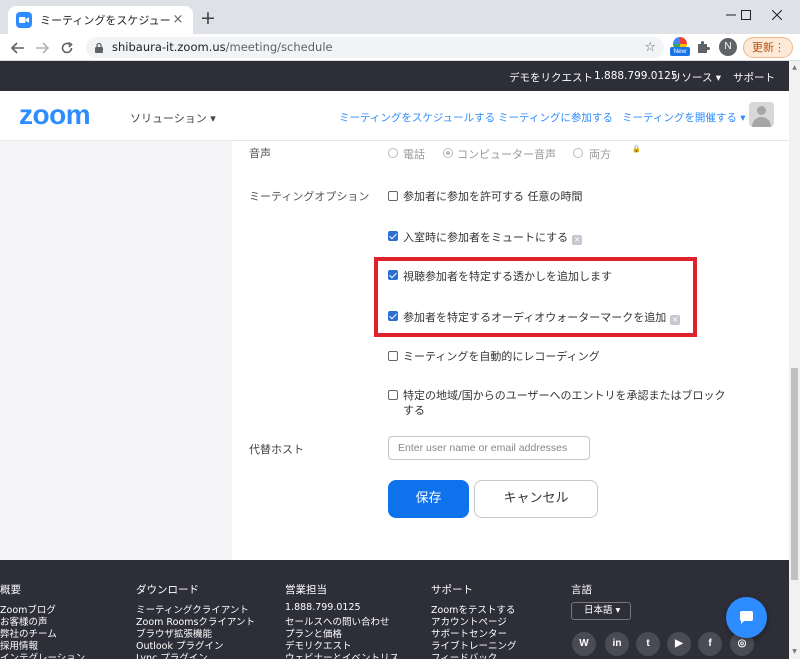 Image resolution: width=800 pixels, height=659 pixels. I want to click on region-approve-label-cont: する, so click(414, 410).